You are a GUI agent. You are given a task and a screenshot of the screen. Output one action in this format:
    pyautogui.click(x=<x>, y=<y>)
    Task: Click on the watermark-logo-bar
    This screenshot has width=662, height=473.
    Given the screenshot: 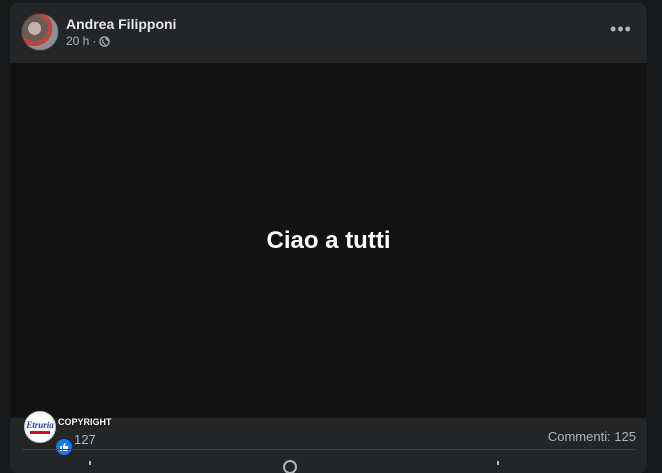 What is the action you would take?
    pyautogui.click(x=40, y=432)
    